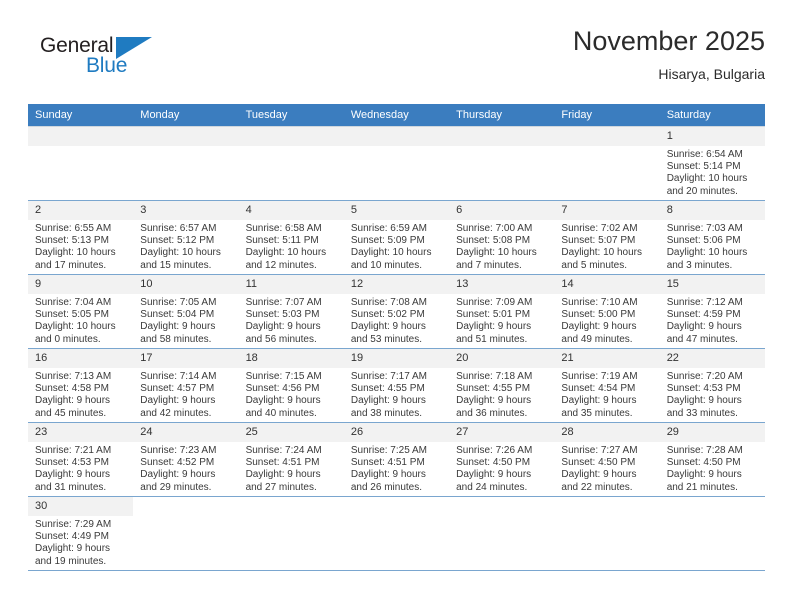 Image resolution: width=792 pixels, height=612 pixels. Describe the element at coordinates (599, 333) in the screenshot. I see `daylight-text: Daylight: 9 hours and 49 minutes.` at that location.